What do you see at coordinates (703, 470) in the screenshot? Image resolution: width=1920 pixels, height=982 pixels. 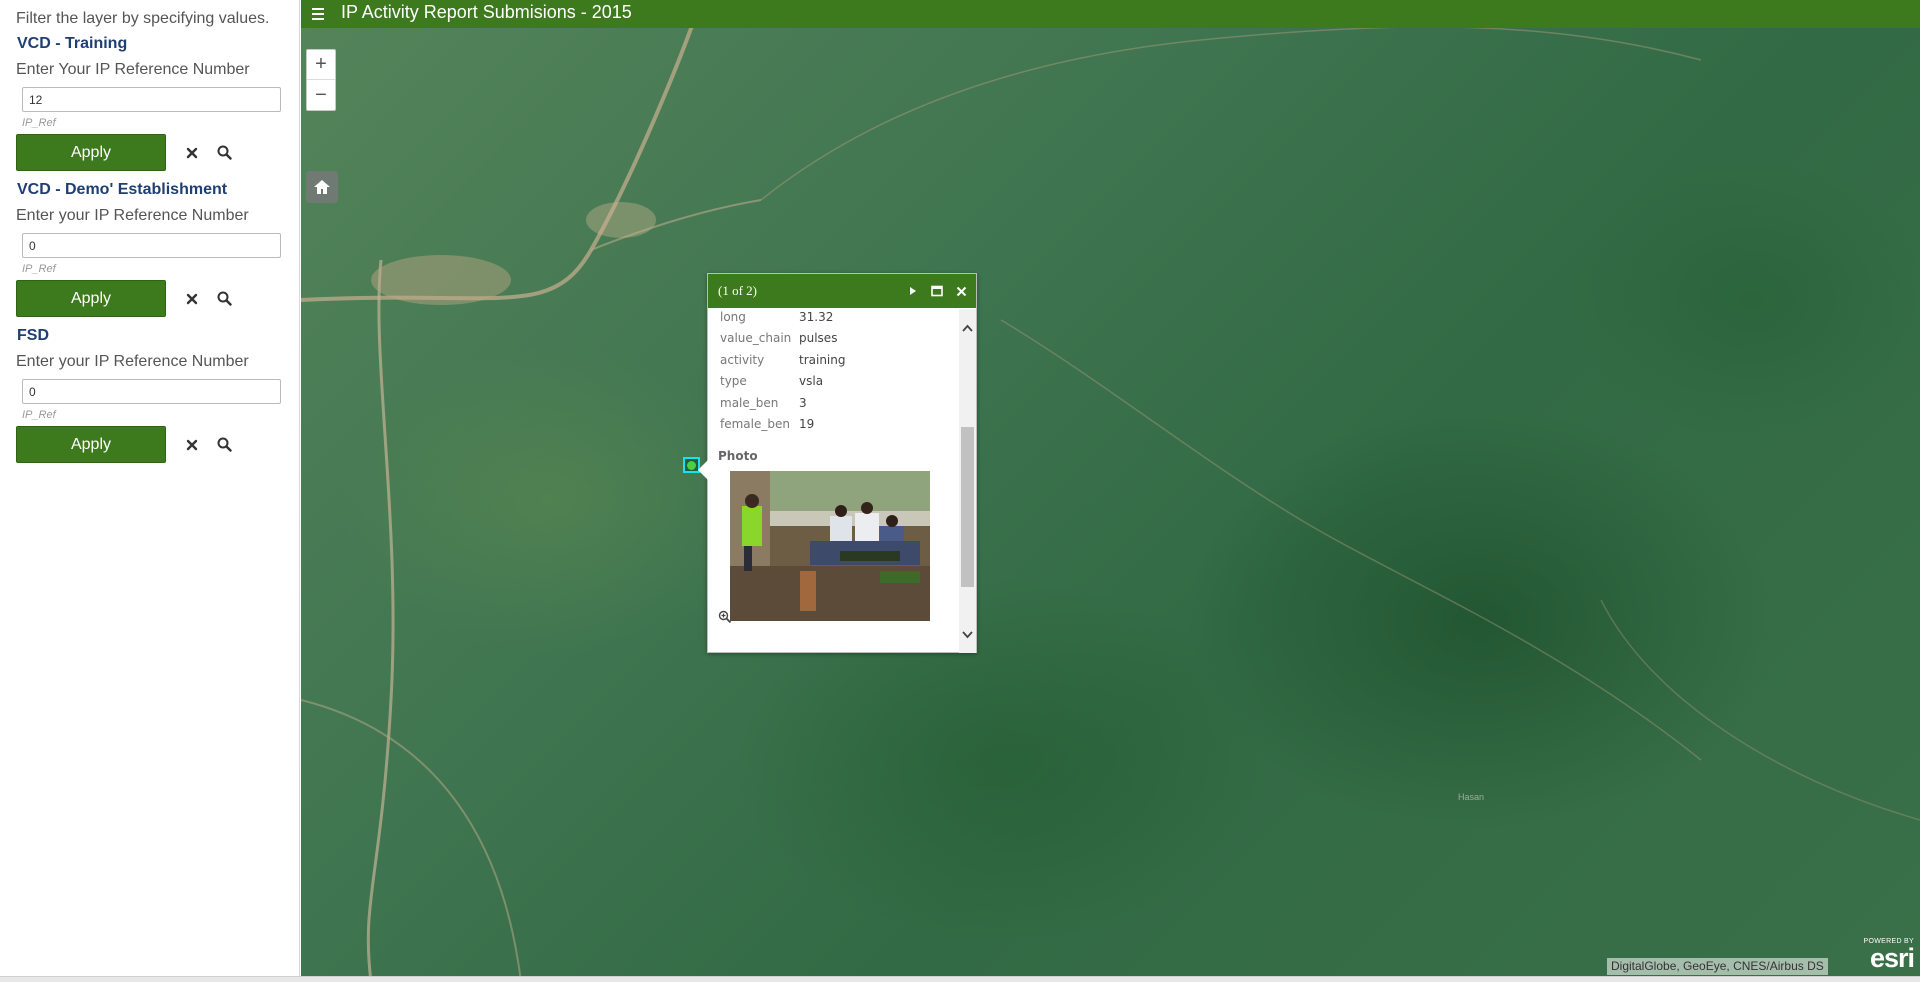 I see `popup-pointer` at bounding box center [703, 470].